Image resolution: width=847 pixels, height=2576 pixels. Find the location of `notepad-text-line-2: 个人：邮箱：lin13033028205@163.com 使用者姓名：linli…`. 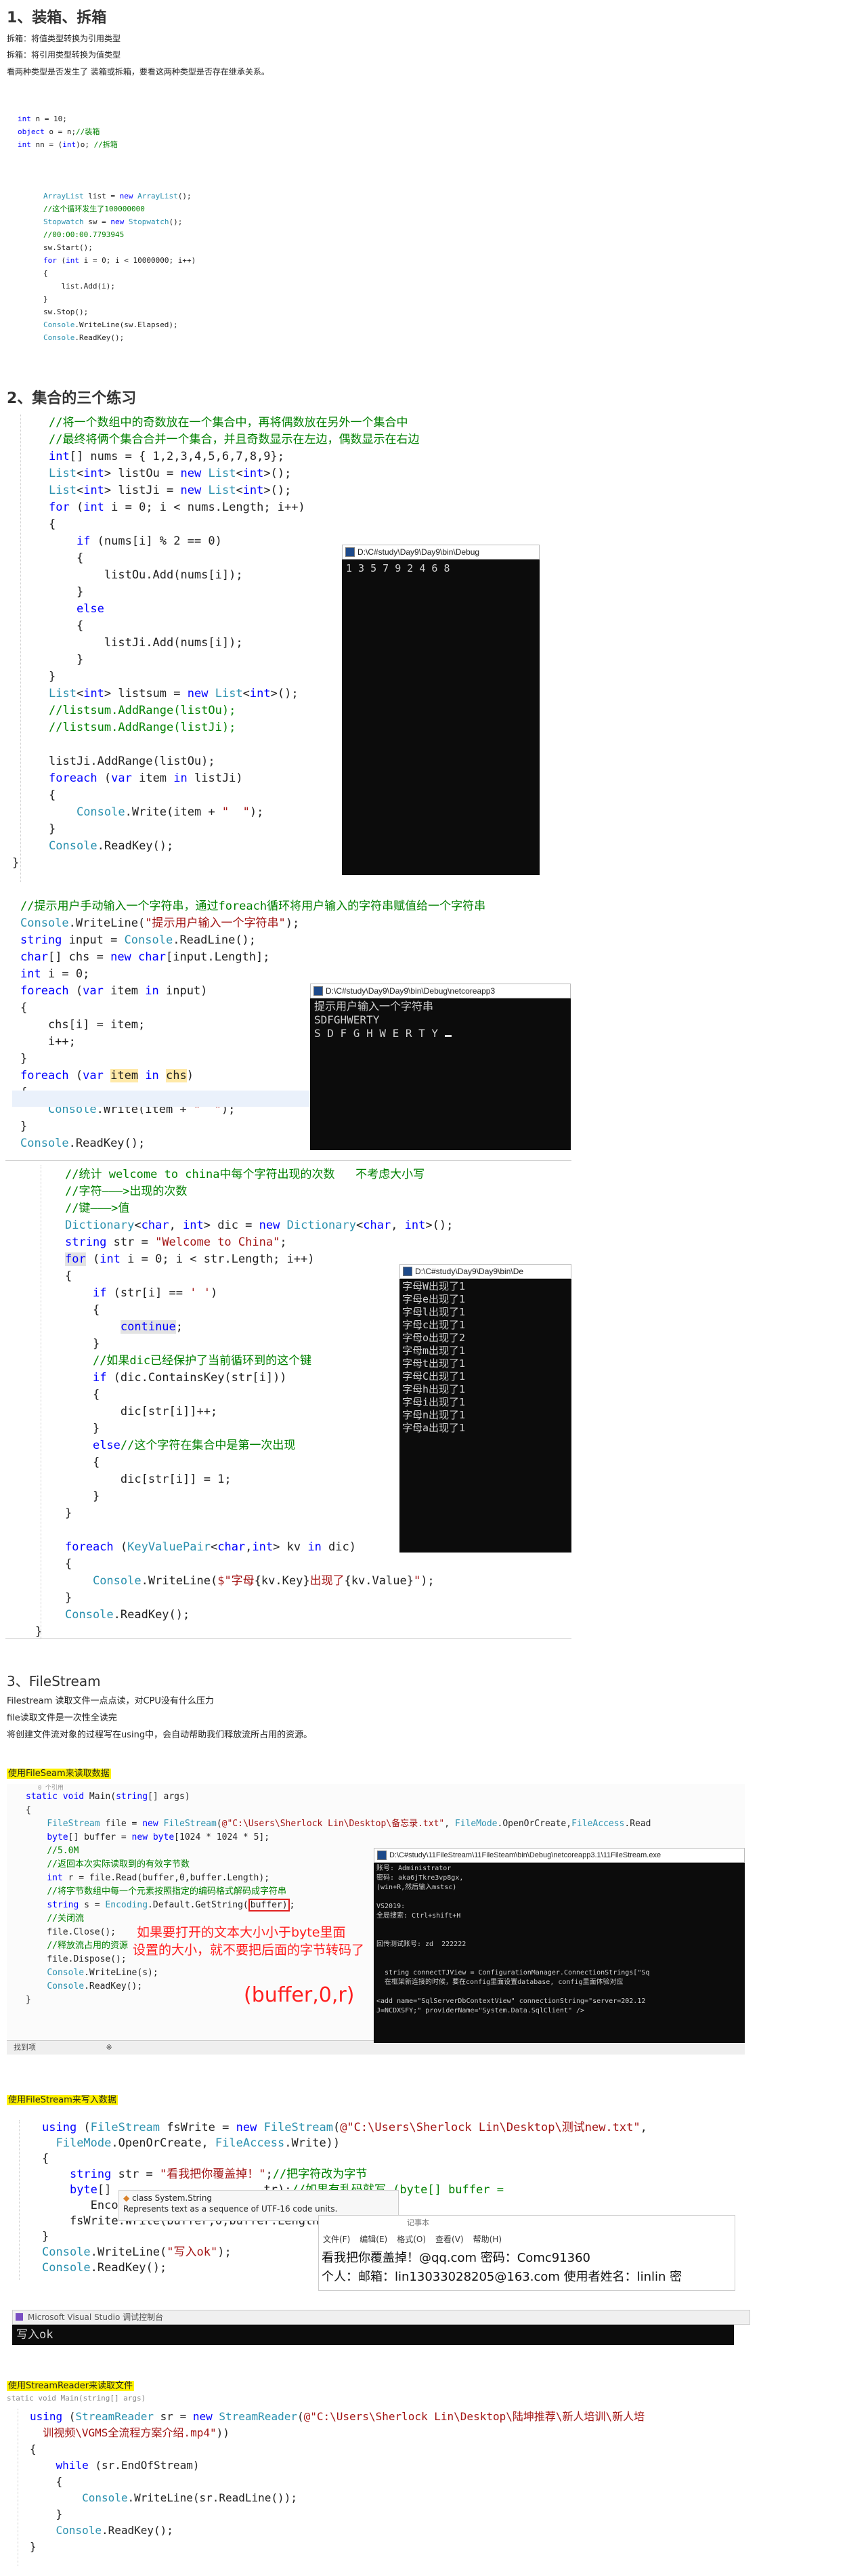

notepad-text-line-2: 个人：邮箱：lin13033028205@163.com 使用者姓名：linli… is located at coordinates (502, 2277).